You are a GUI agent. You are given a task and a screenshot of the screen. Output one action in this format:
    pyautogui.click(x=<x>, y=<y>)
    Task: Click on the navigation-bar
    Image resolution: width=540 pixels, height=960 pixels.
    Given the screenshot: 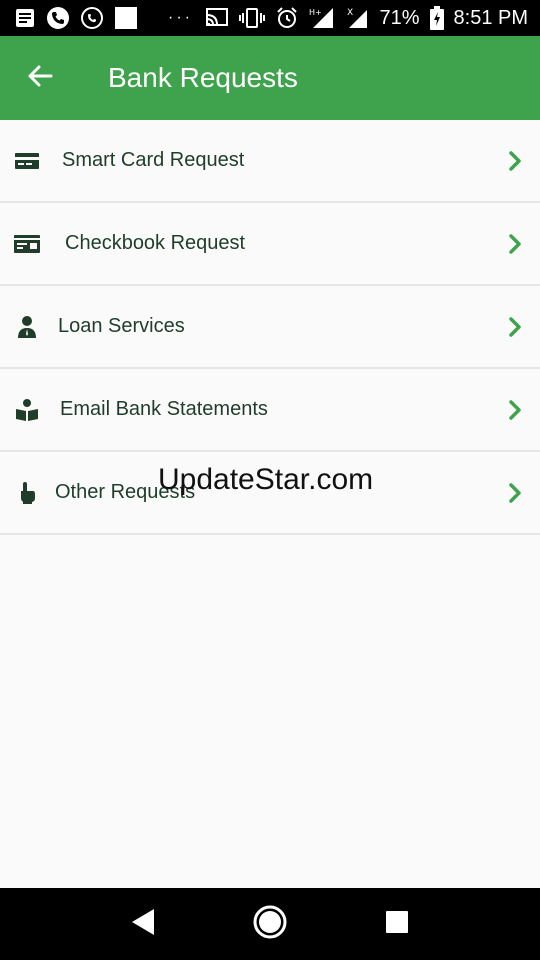 What is the action you would take?
    pyautogui.click(x=270, y=924)
    